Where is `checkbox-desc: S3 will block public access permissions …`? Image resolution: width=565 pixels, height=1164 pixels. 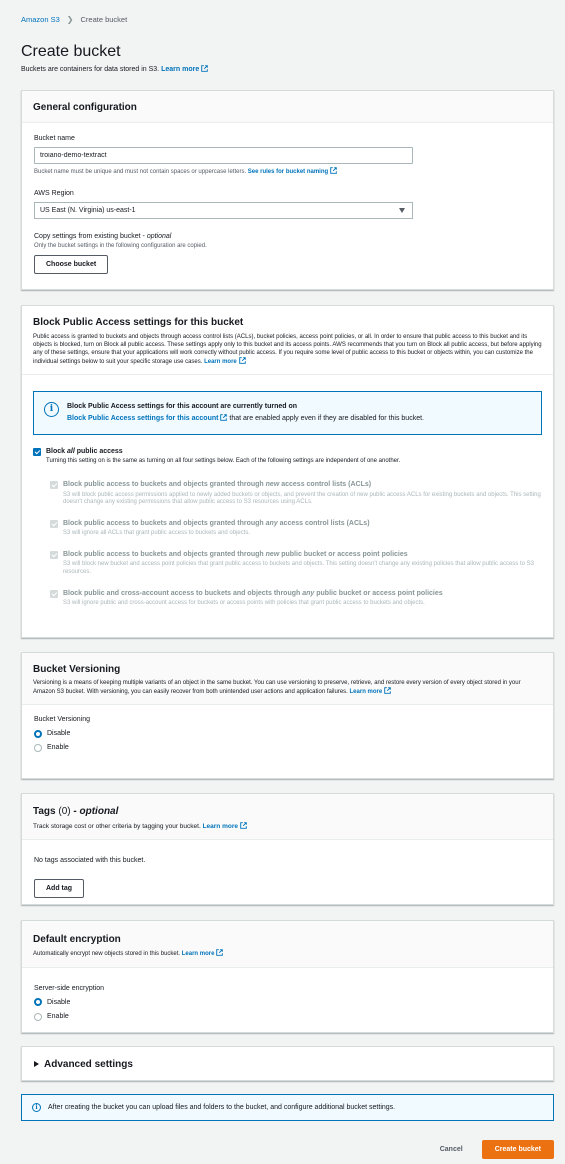 checkbox-desc: S3 will block public access permissions … is located at coordinates (302, 498).